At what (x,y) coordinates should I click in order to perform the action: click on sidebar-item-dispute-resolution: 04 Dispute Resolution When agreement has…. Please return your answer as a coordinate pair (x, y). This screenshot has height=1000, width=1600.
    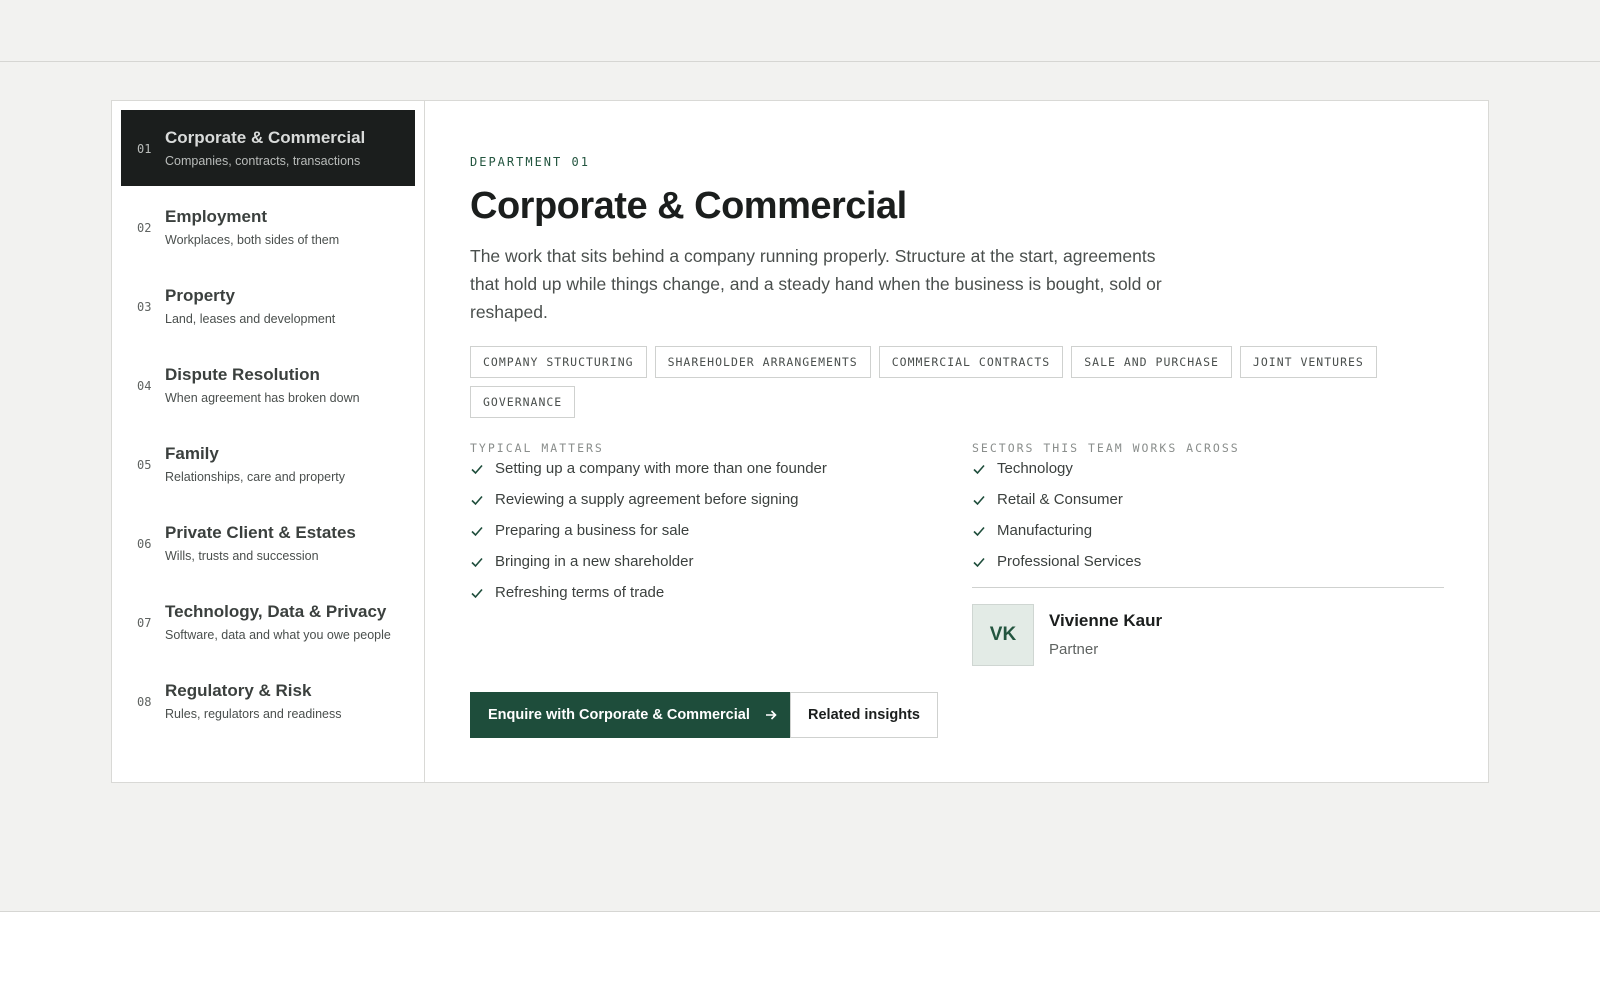
    Looking at the image, I should click on (268, 385).